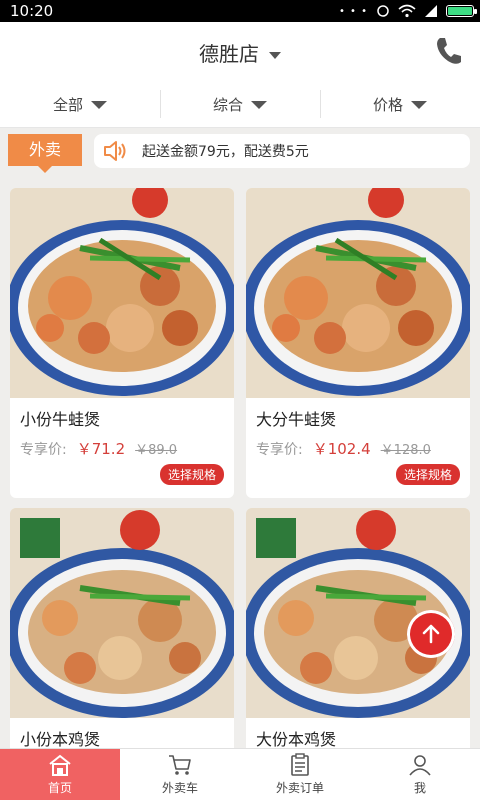  Describe the element at coordinates (156, 450) in the screenshot. I see `original-price: ￥89.0` at that location.